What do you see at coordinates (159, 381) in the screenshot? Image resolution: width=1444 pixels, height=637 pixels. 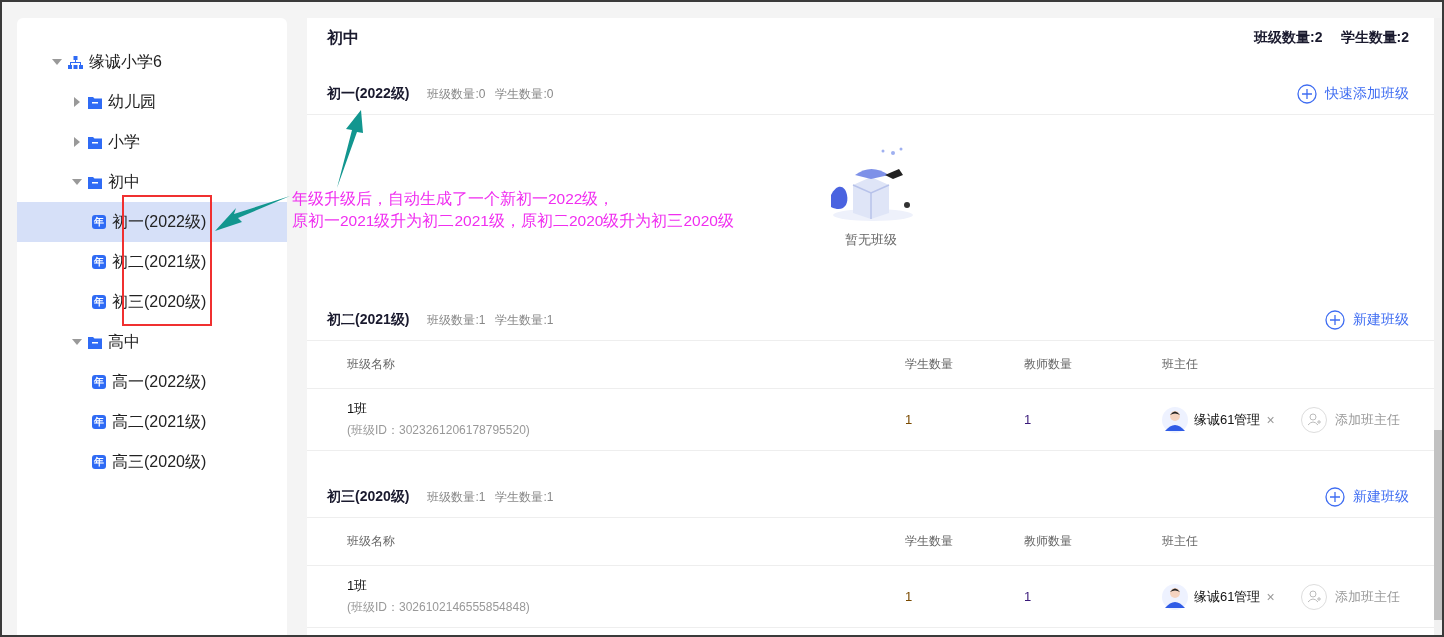 I see `tree-label: 高一(2022级)` at bounding box center [159, 381].